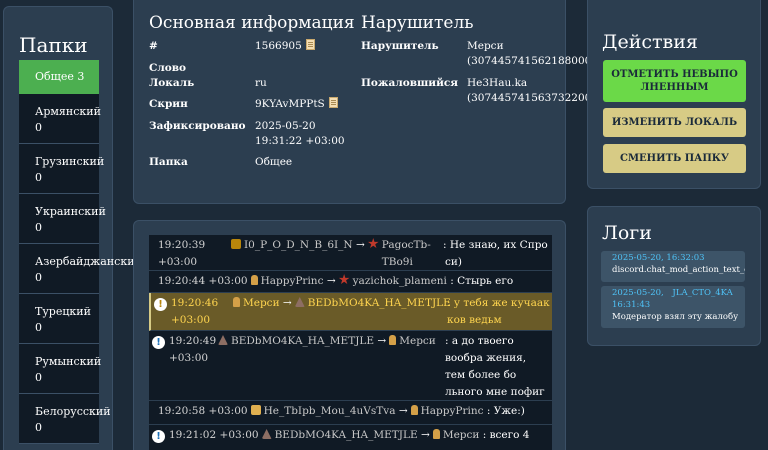  What do you see at coordinates (292, 281) in the screenshot?
I see `msg-from: HappyPrinc` at bounding box center [292, 281].